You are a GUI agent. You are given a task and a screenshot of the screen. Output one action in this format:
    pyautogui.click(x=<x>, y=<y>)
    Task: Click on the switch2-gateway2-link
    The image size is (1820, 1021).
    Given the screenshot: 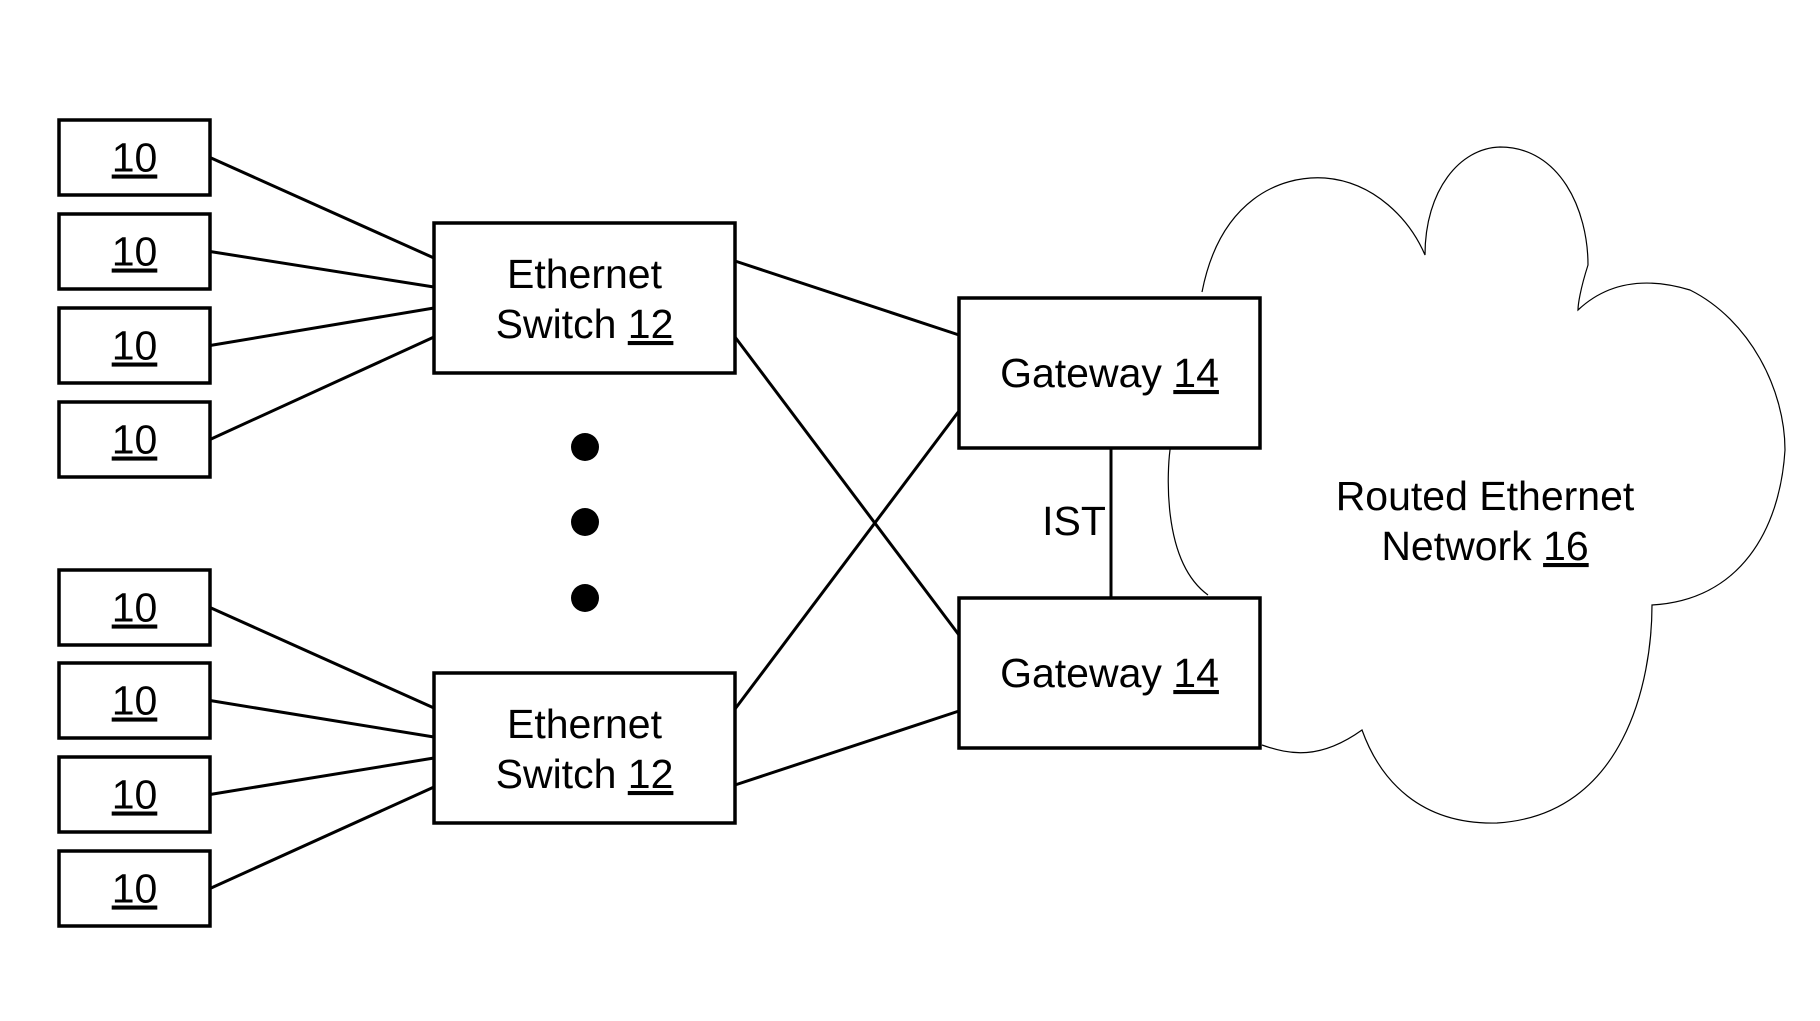 What is the action you would take?
    pyautogui.click(x=847, y=748)
    